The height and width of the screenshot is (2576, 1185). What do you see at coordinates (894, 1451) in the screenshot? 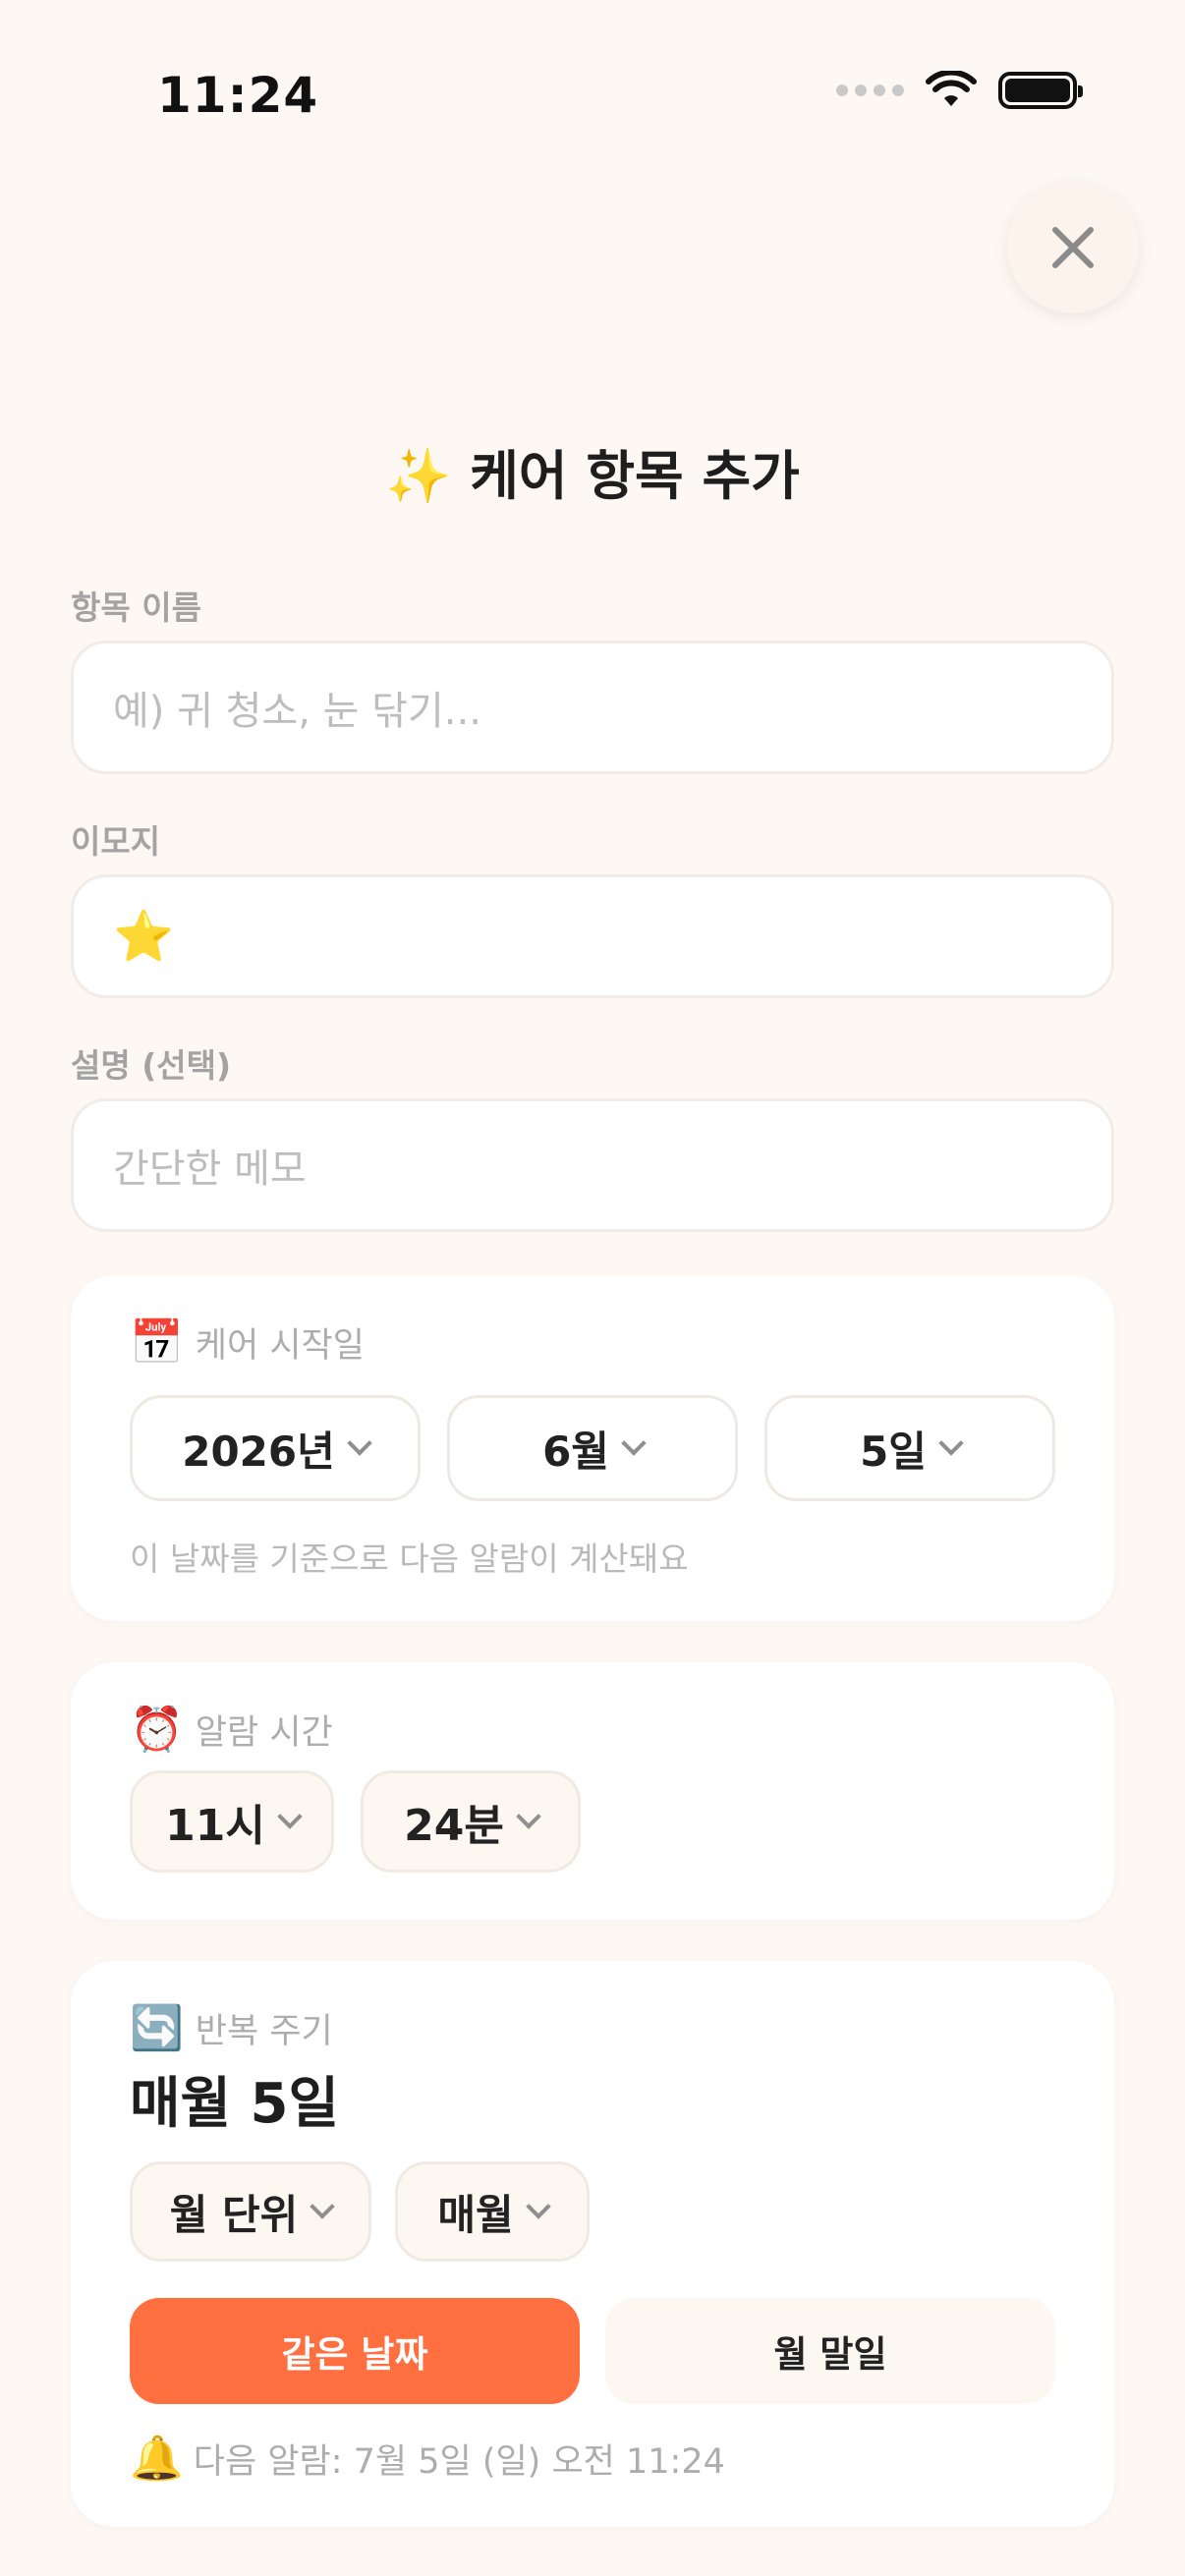
I see `day-value: 5일` at bounding box center [894, 1451].